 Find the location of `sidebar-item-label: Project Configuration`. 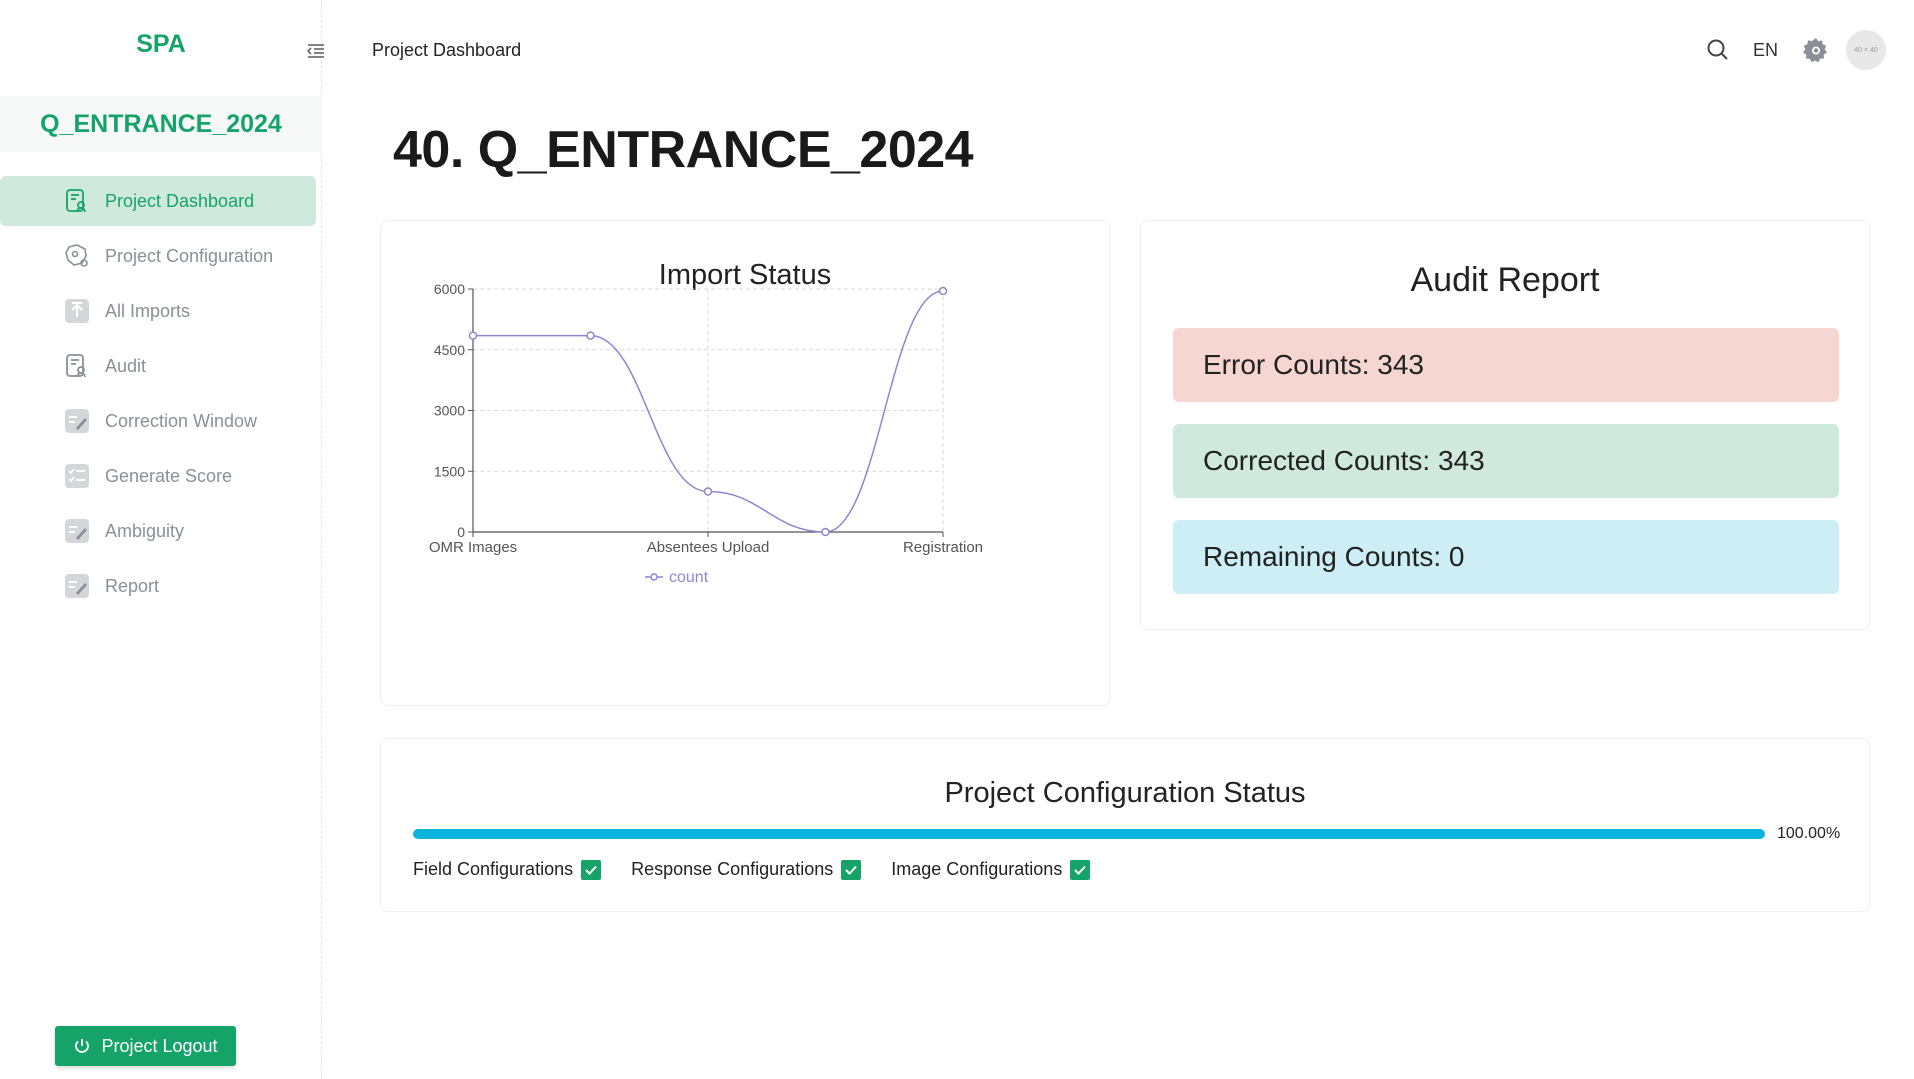

sidebar-item-label: Project Configuration is located at coordinates (189, 255).